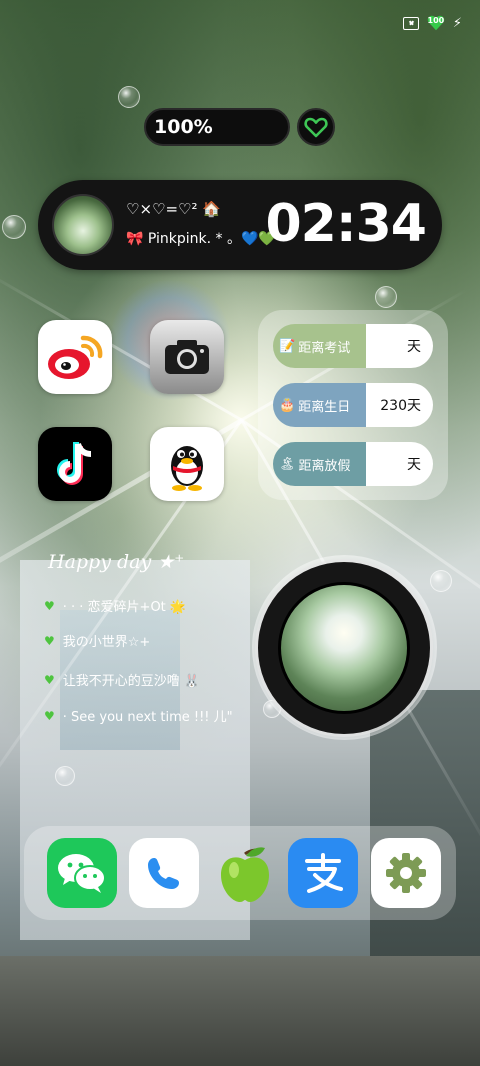  Describe the element at coordinates (324, 407) in the screenshot. I see `countdown-label: 距离生日` at that location.